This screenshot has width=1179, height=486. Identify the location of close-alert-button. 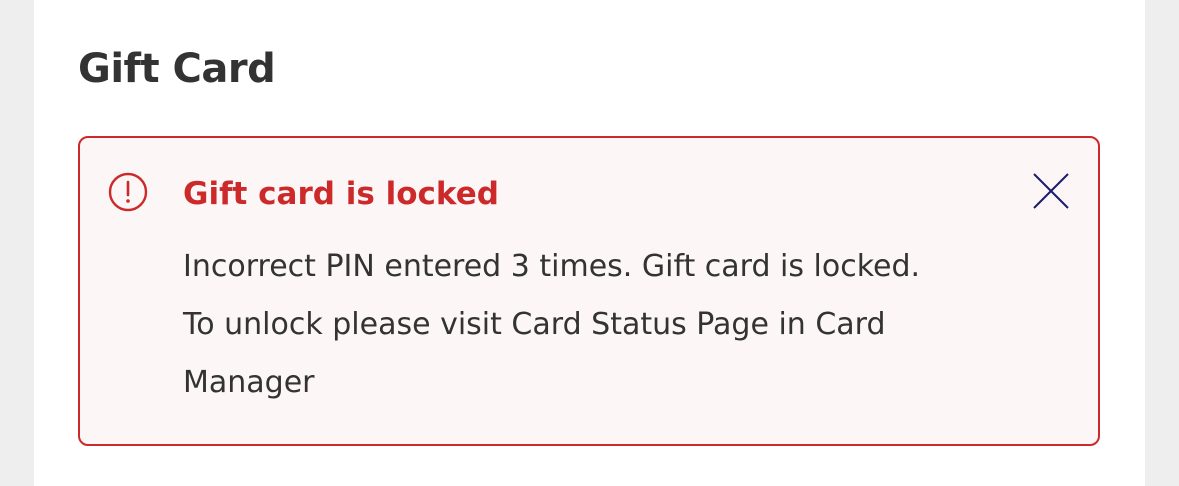
(1051, 191).